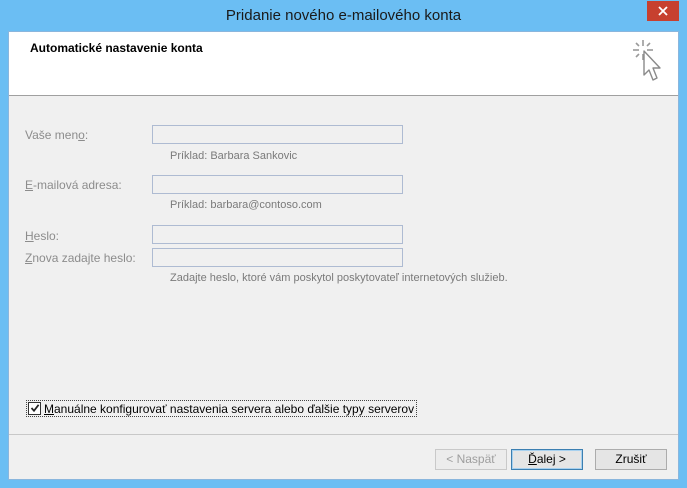  What do you see at coordinates (649, 62) in the screenshot?
I see `wizard-cursor-icon` at bounding box center [649, 62].